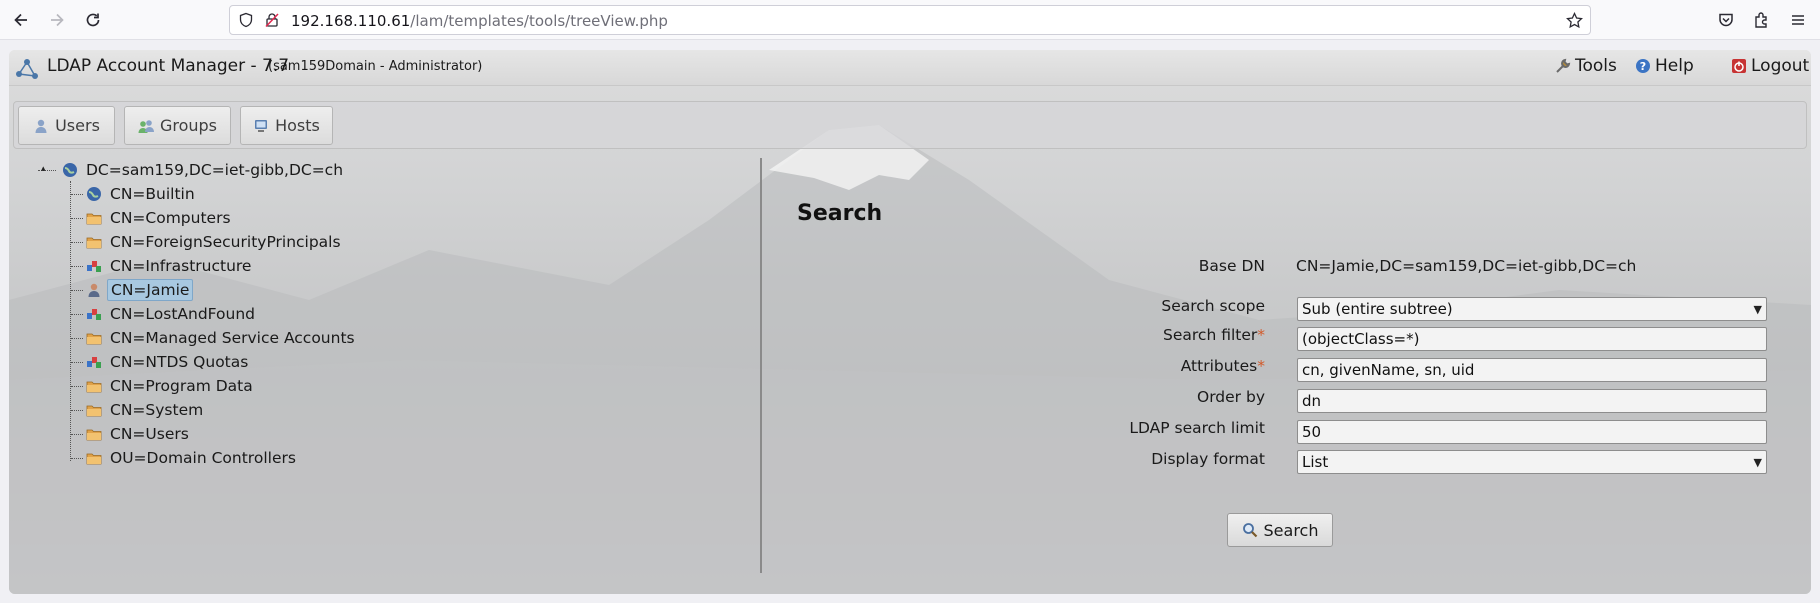 The image size is (1820, 603). What do you see at coordinates (1115, 335) in the screenshot?
I see `search-filter-label: Search filter*` at bounding box center [1115, 335].